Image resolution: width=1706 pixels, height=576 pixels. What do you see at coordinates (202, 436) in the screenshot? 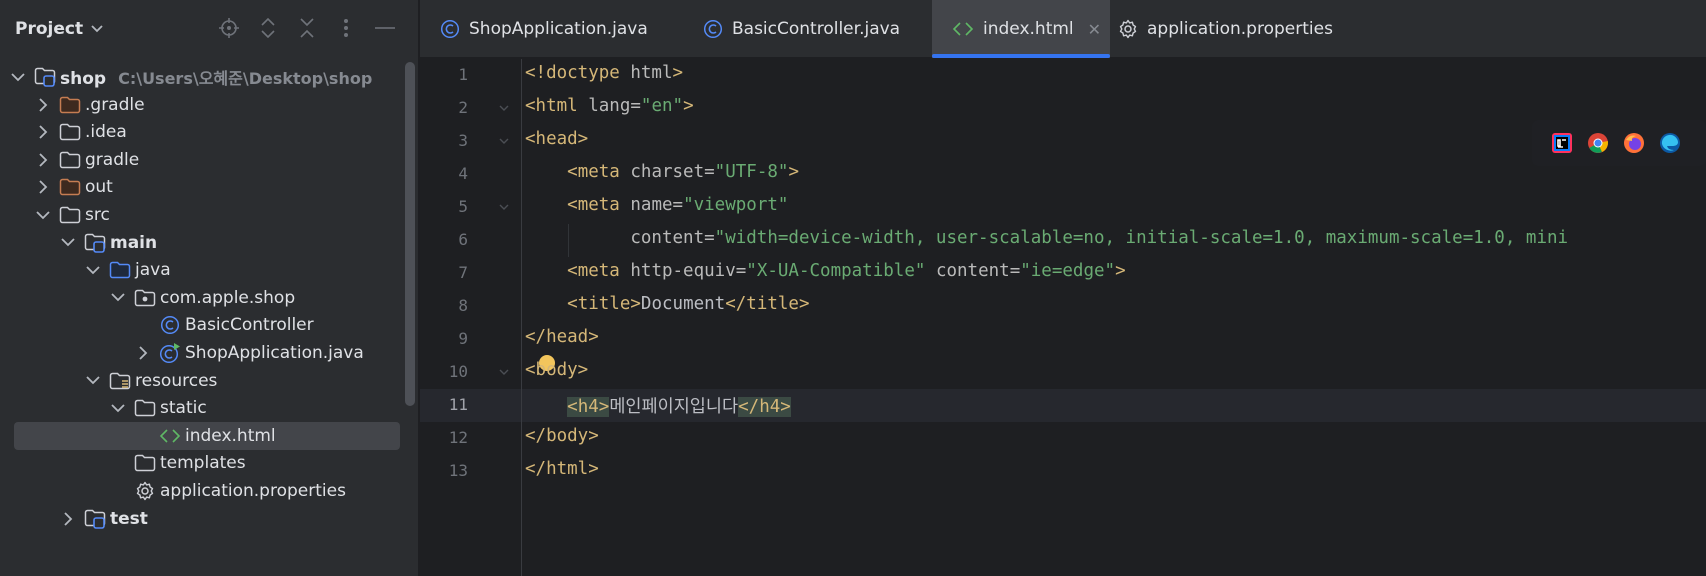
I see `tree-item-index-html: index.html` at bounding box center [202, 436].